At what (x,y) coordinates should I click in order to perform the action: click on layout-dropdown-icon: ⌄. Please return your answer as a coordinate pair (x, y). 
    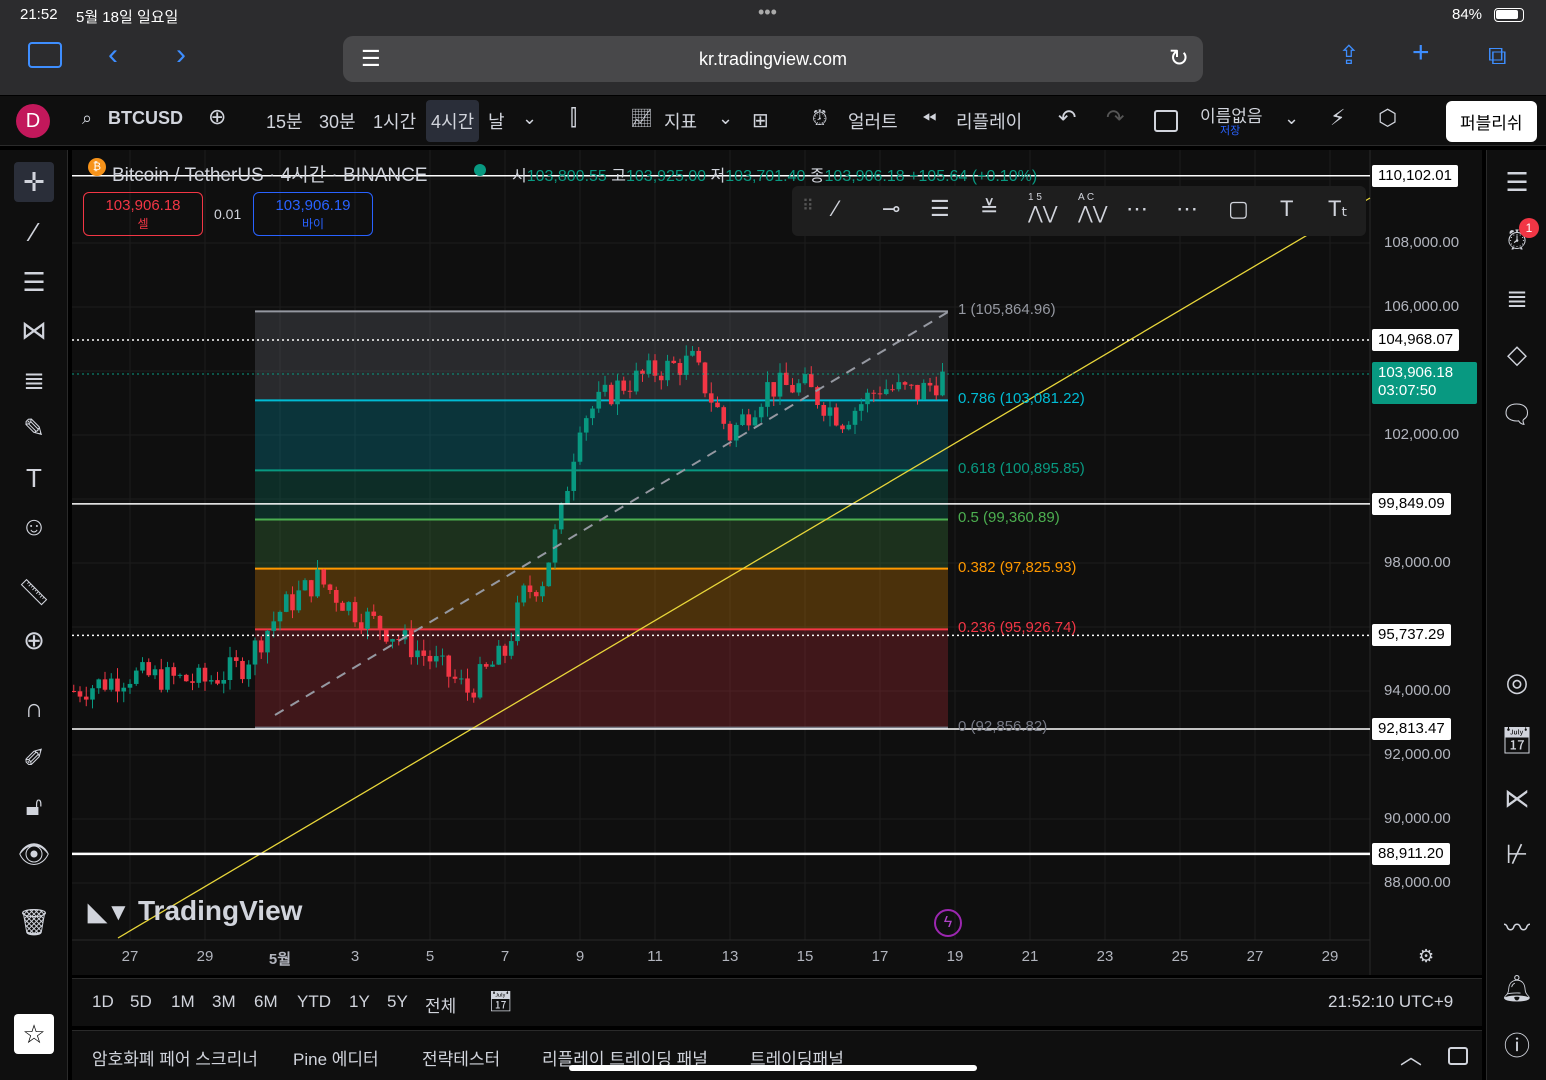
    Looking at the image, I should click on (1291, 118).